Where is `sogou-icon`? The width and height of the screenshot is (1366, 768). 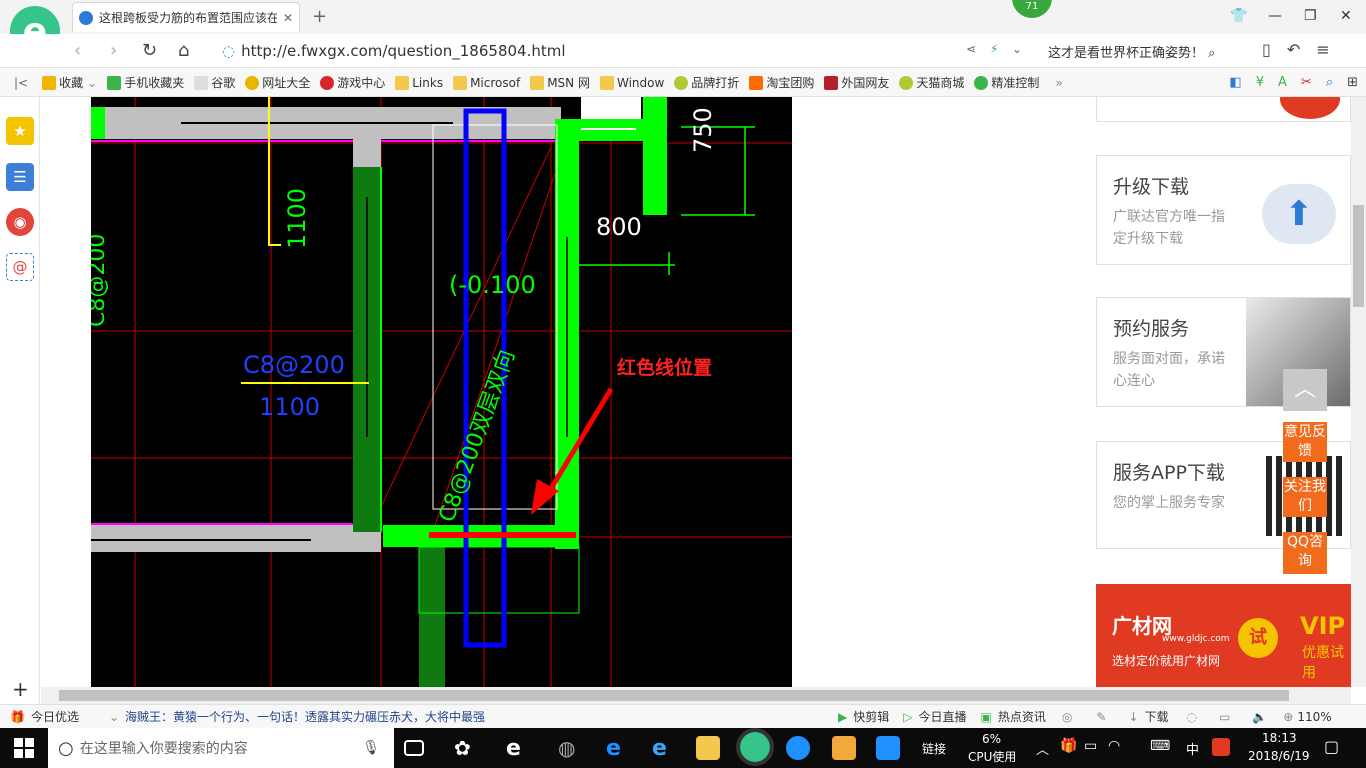 sogou-icon is located at coordinates (1221, 747).